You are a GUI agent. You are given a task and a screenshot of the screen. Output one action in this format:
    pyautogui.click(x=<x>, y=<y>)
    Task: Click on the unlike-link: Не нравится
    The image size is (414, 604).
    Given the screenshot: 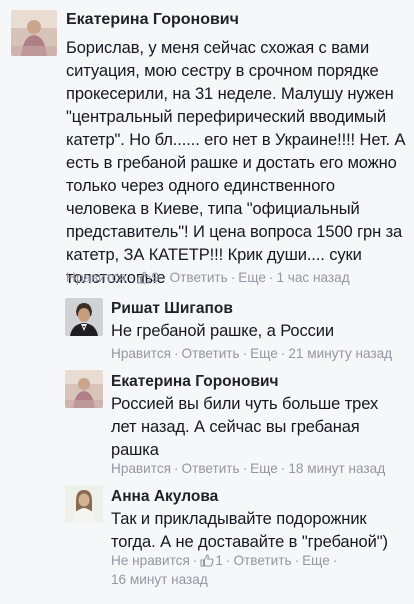 What is the action you would take?
    pyautogui.click(x=150, y=560)
    